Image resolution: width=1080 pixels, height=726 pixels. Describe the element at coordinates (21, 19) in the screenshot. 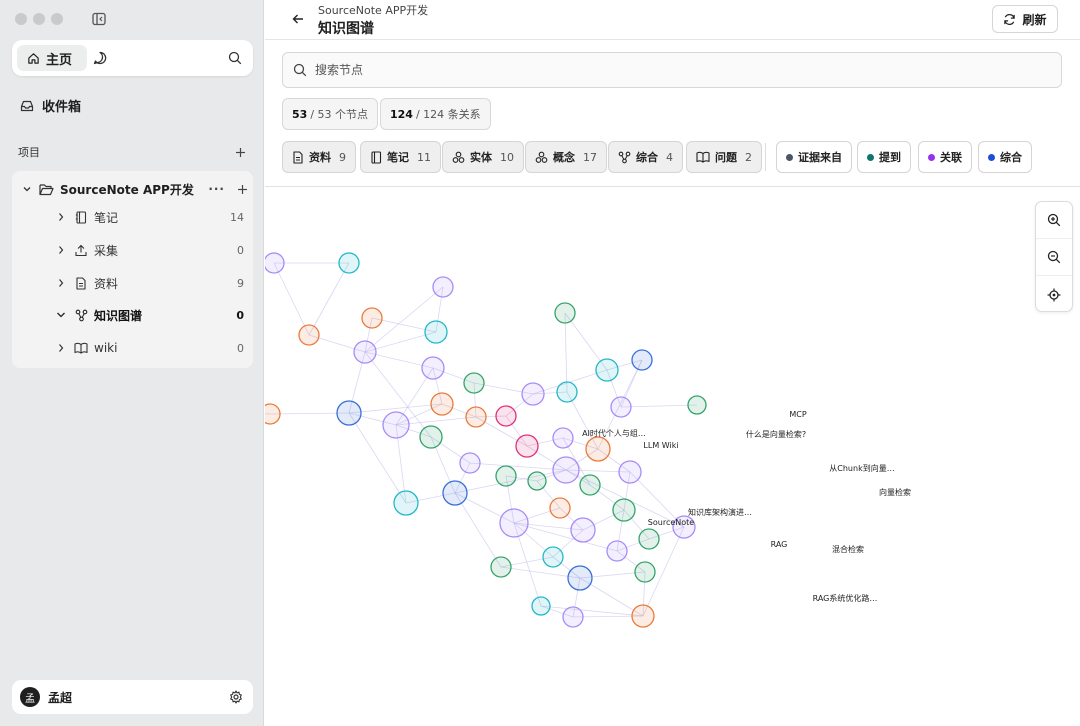

I see `close-window-button` at that location.